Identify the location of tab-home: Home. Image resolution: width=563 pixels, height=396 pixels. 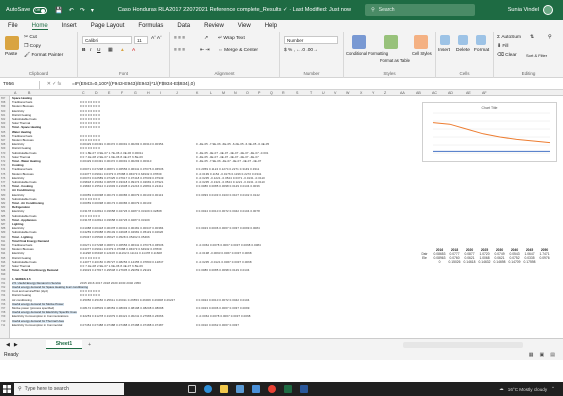
(39, 26).